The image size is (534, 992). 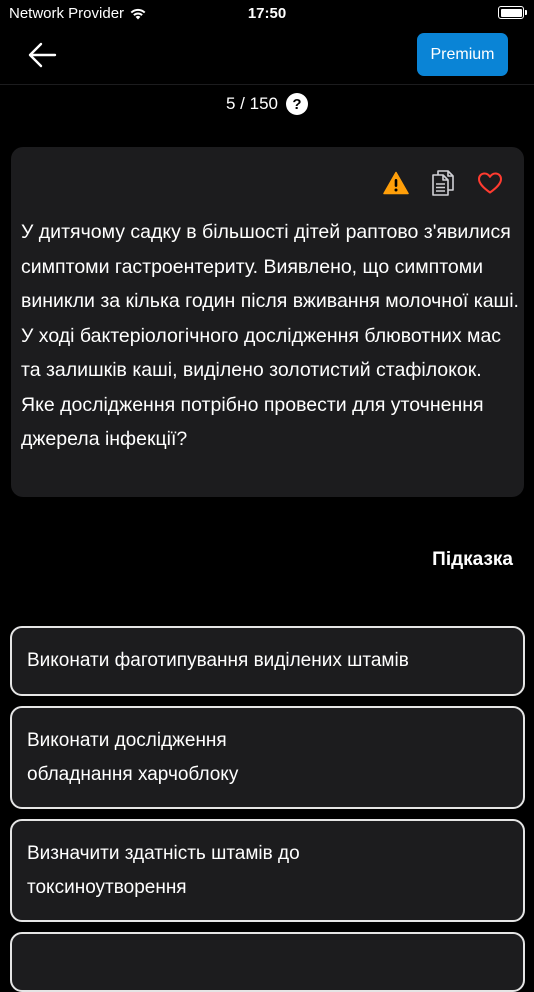 I want to click on copy-icon, so click(x=443, y=183).